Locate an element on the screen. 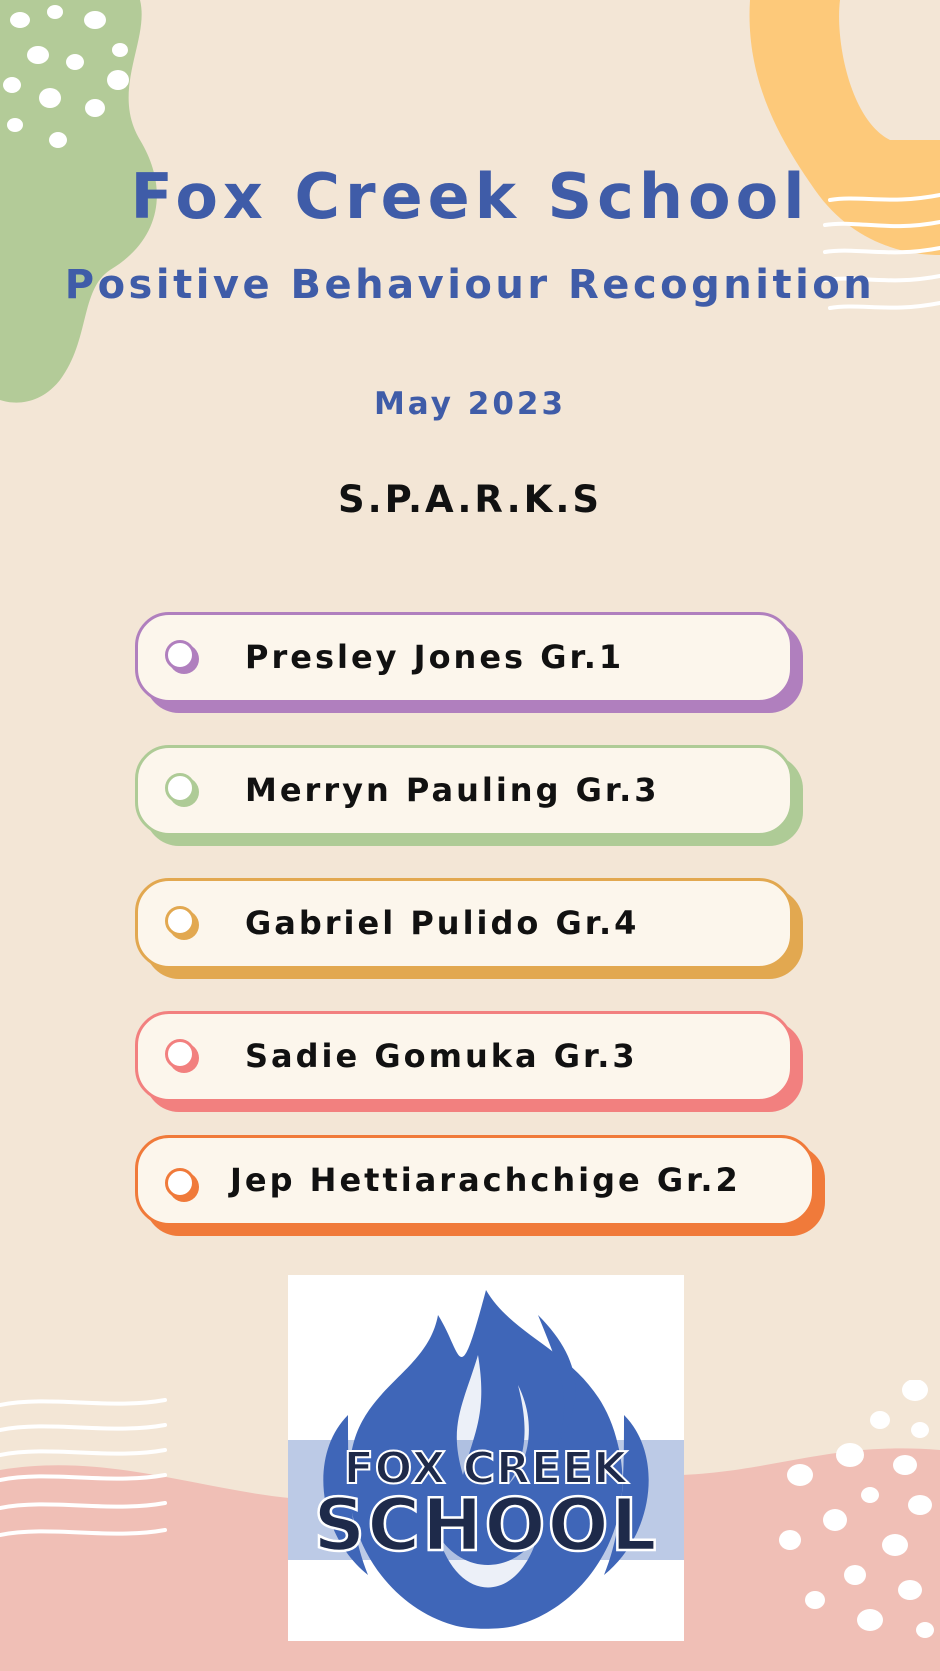 This screenshot has height=1671, width=940. recipient-name: Sadie Gomuka Gr.3 is located at coordinates (441, 1056).